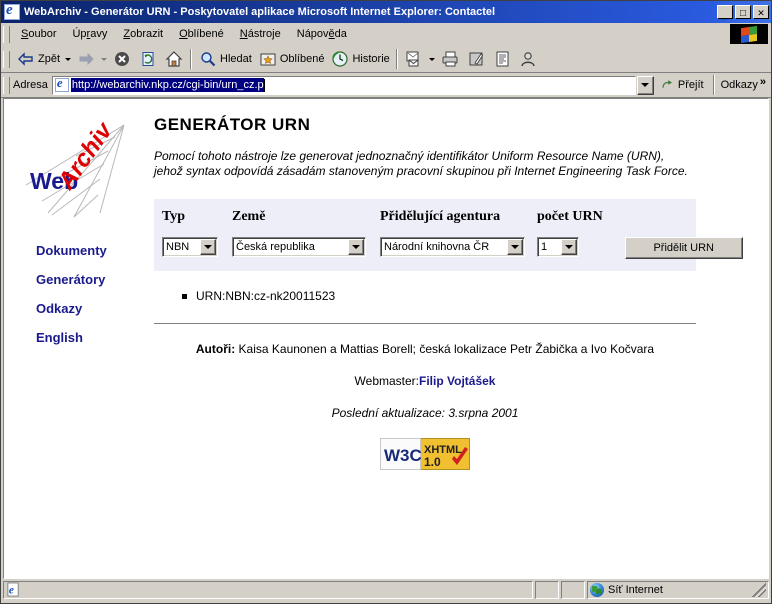 Image resolution: width=772 pixels, height=604 pixels. I want to click on select-agentura-value: Národní knihovna ČR, so click(437, 247).